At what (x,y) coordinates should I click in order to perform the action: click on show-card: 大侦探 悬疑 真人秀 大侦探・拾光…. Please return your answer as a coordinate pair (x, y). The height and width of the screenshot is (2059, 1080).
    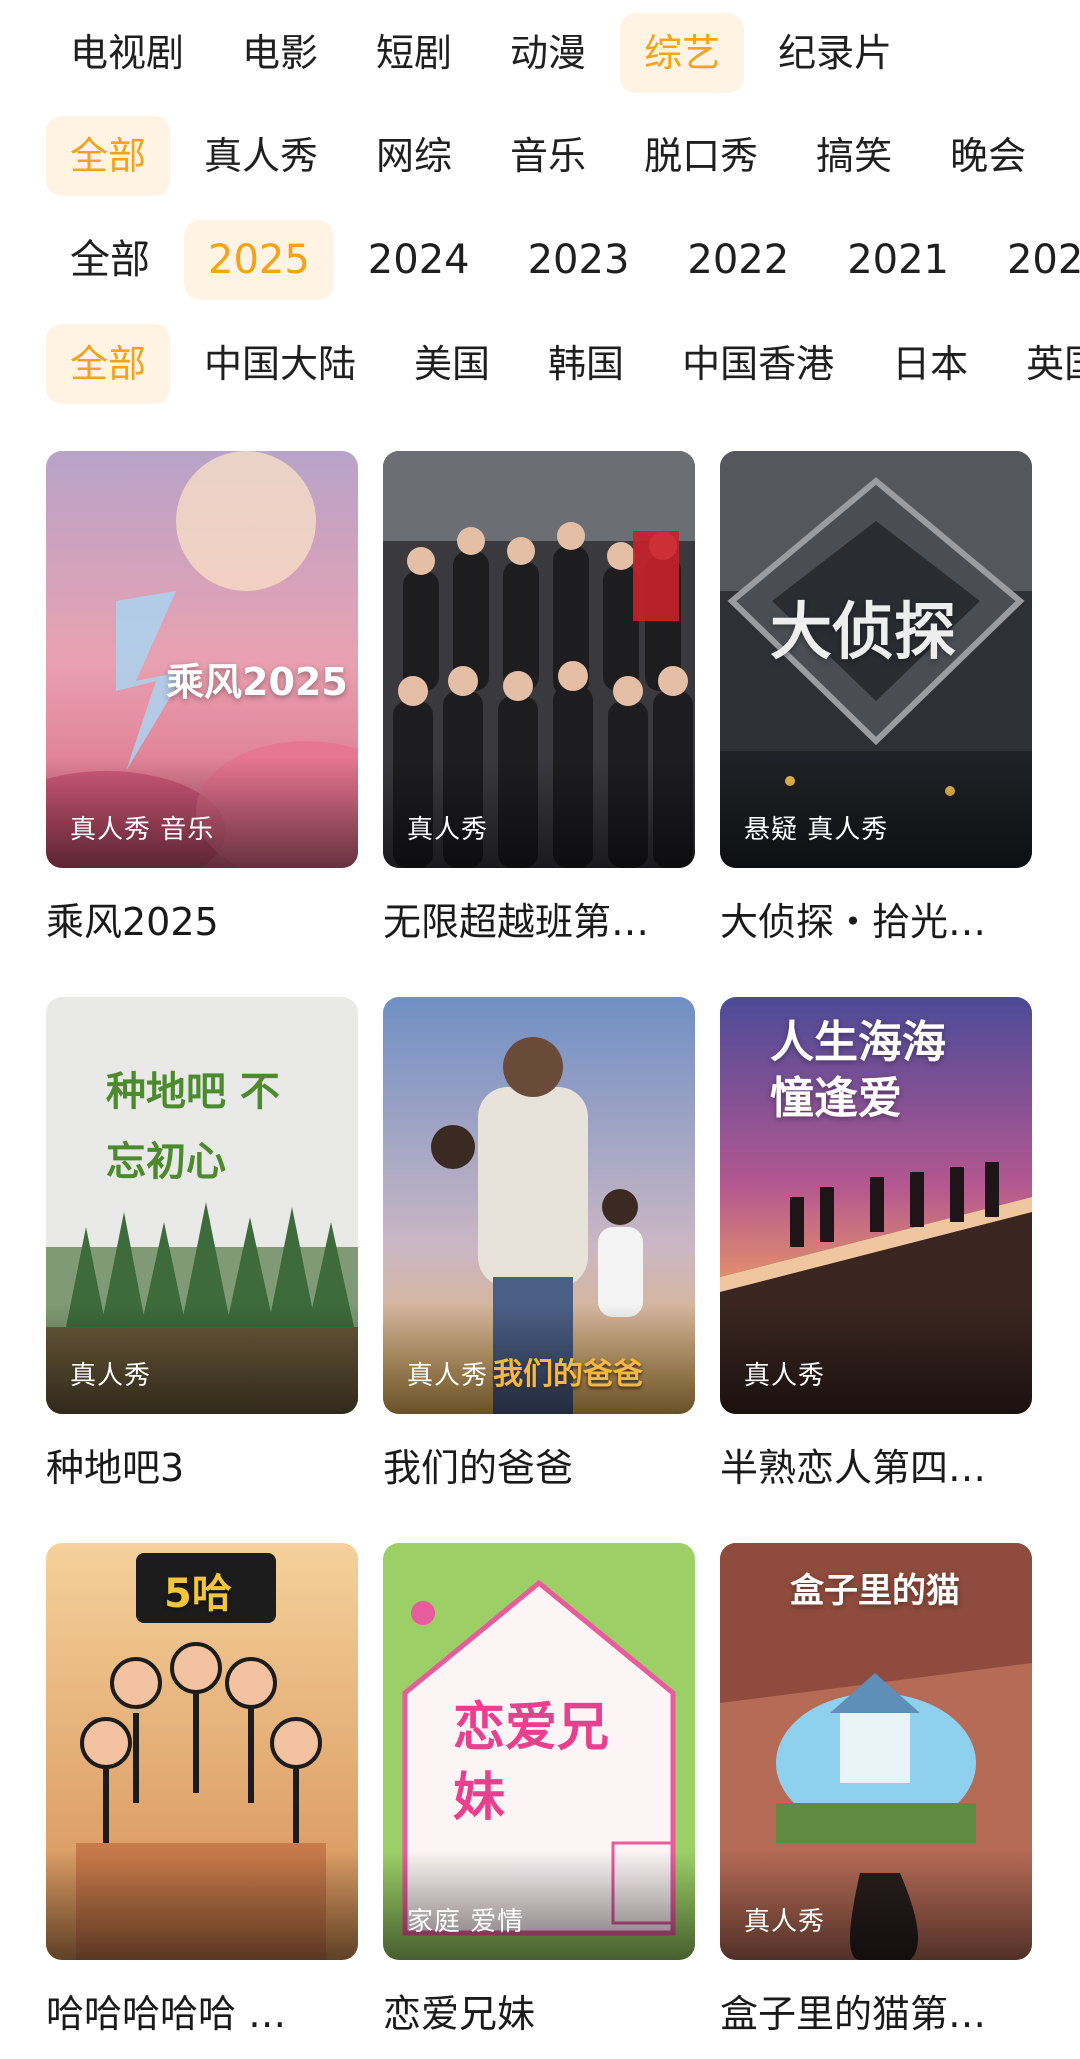
    Looking at the image, I should click on (876, 704).